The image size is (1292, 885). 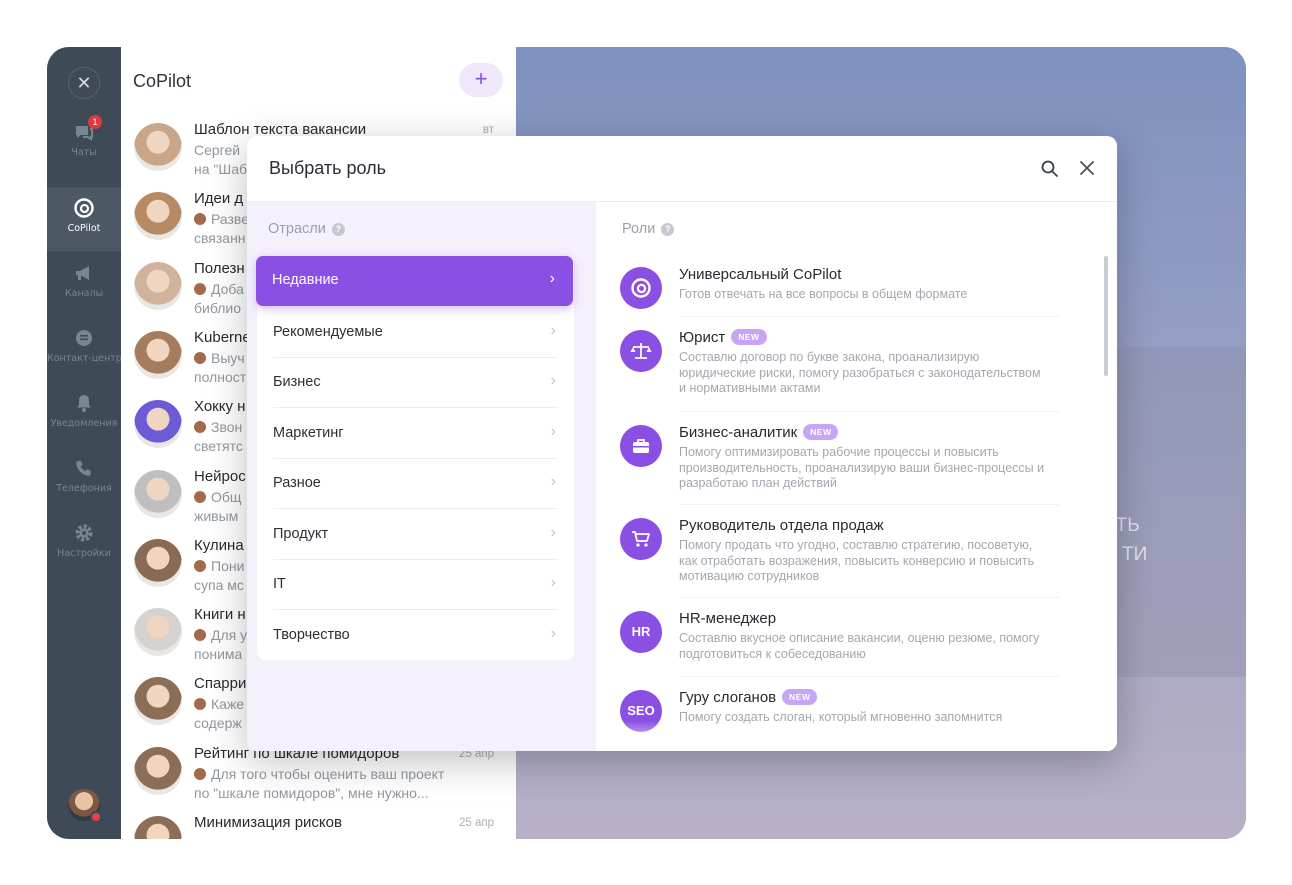 What do you see at coordinates (641, 710) in the screenshot?
I see `role-icon-text: SEO` at bounding box center [641, 710].